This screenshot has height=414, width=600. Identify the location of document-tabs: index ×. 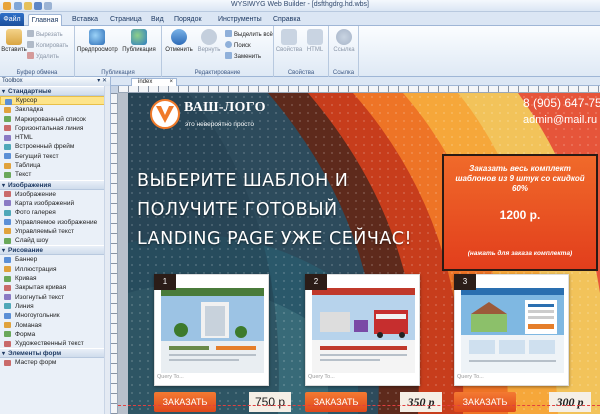
(355, 81).